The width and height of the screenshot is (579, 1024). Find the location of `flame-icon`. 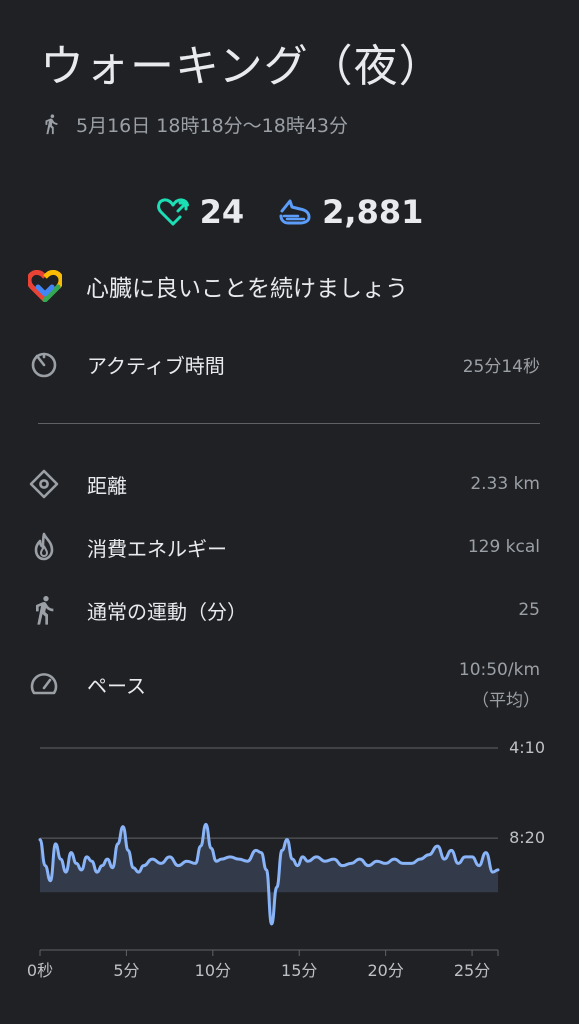

flame-icon is located at coordinates (44, 547).